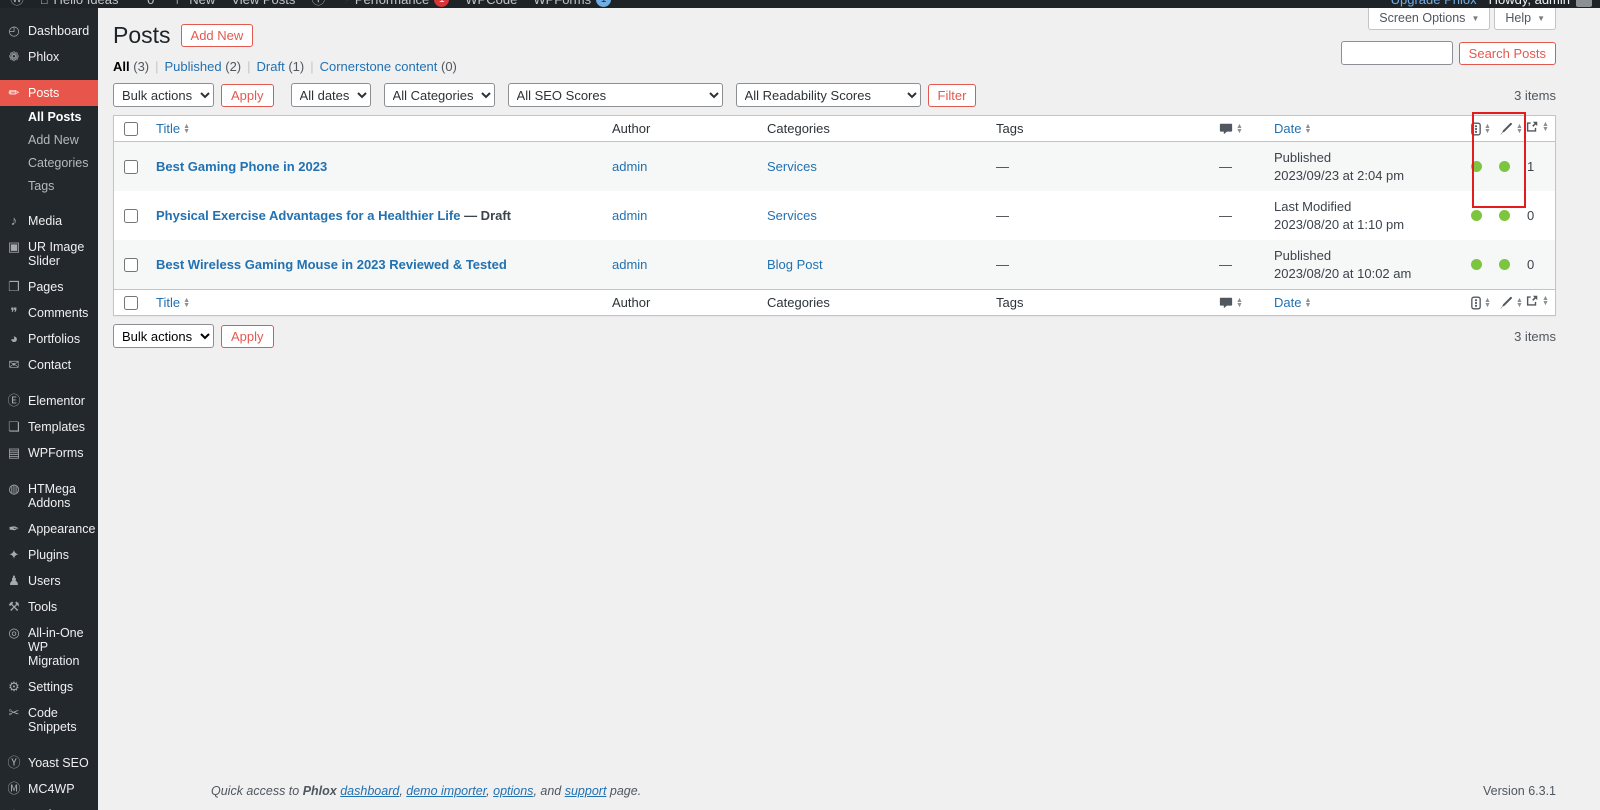 This screenshot has width=1600, height=810. What do you see at coordinates (795, 264) in the screenshot?
I see `category-link: Blog Post` at bounding box center [795, 264].